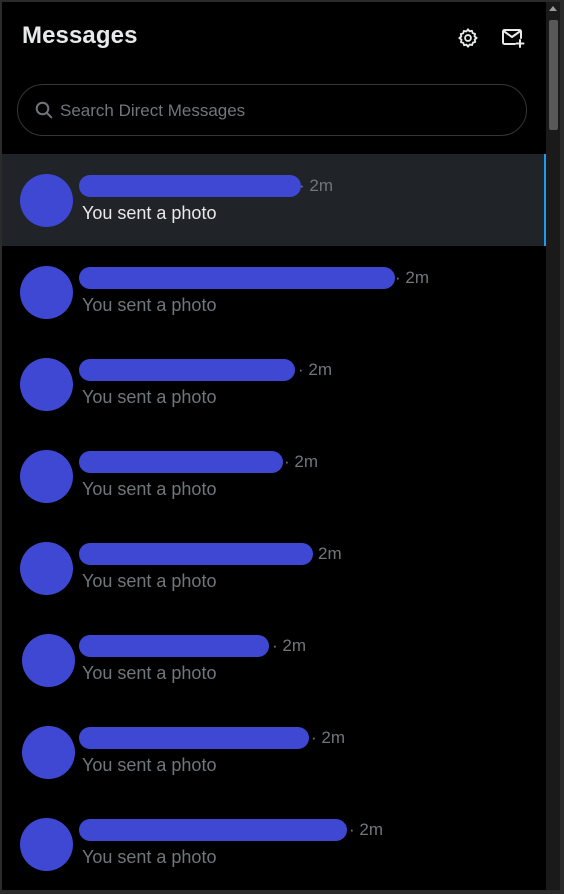 This screenshot has width=564, height=894. I want to click on settings-button, so click(468, 38).